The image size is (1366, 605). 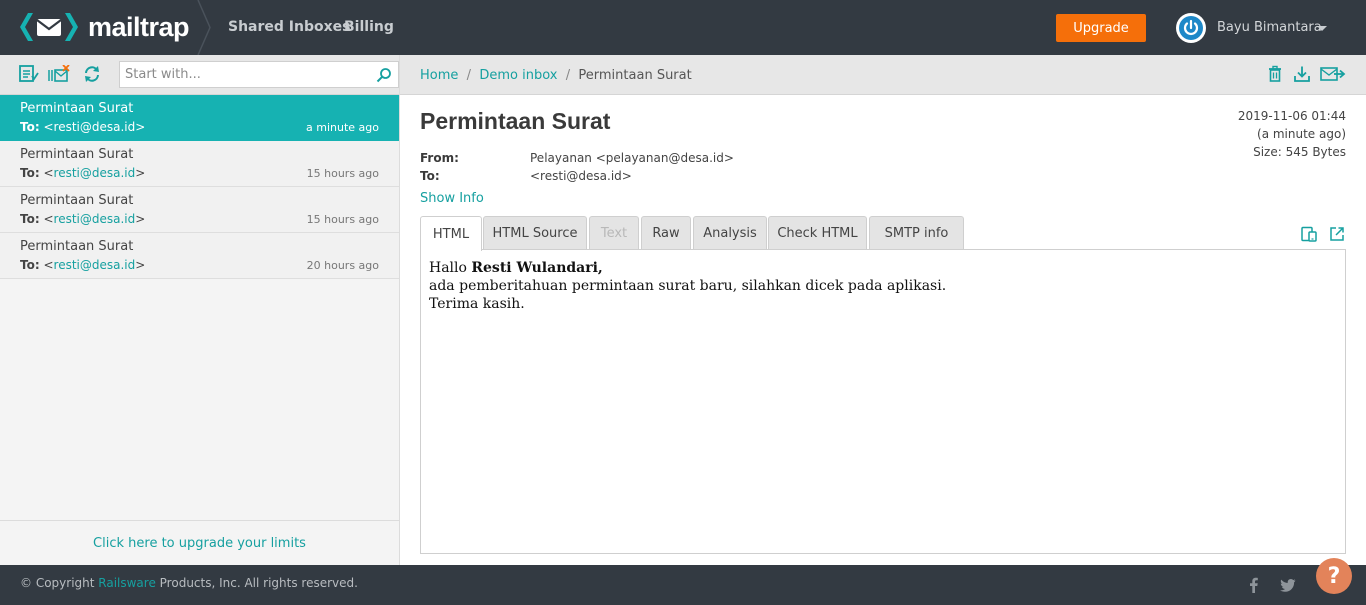 What do you see at coordinates (452, 198) in the screenshot?
I see `show-info-link: Show Info` at bounding box center [452, 198].